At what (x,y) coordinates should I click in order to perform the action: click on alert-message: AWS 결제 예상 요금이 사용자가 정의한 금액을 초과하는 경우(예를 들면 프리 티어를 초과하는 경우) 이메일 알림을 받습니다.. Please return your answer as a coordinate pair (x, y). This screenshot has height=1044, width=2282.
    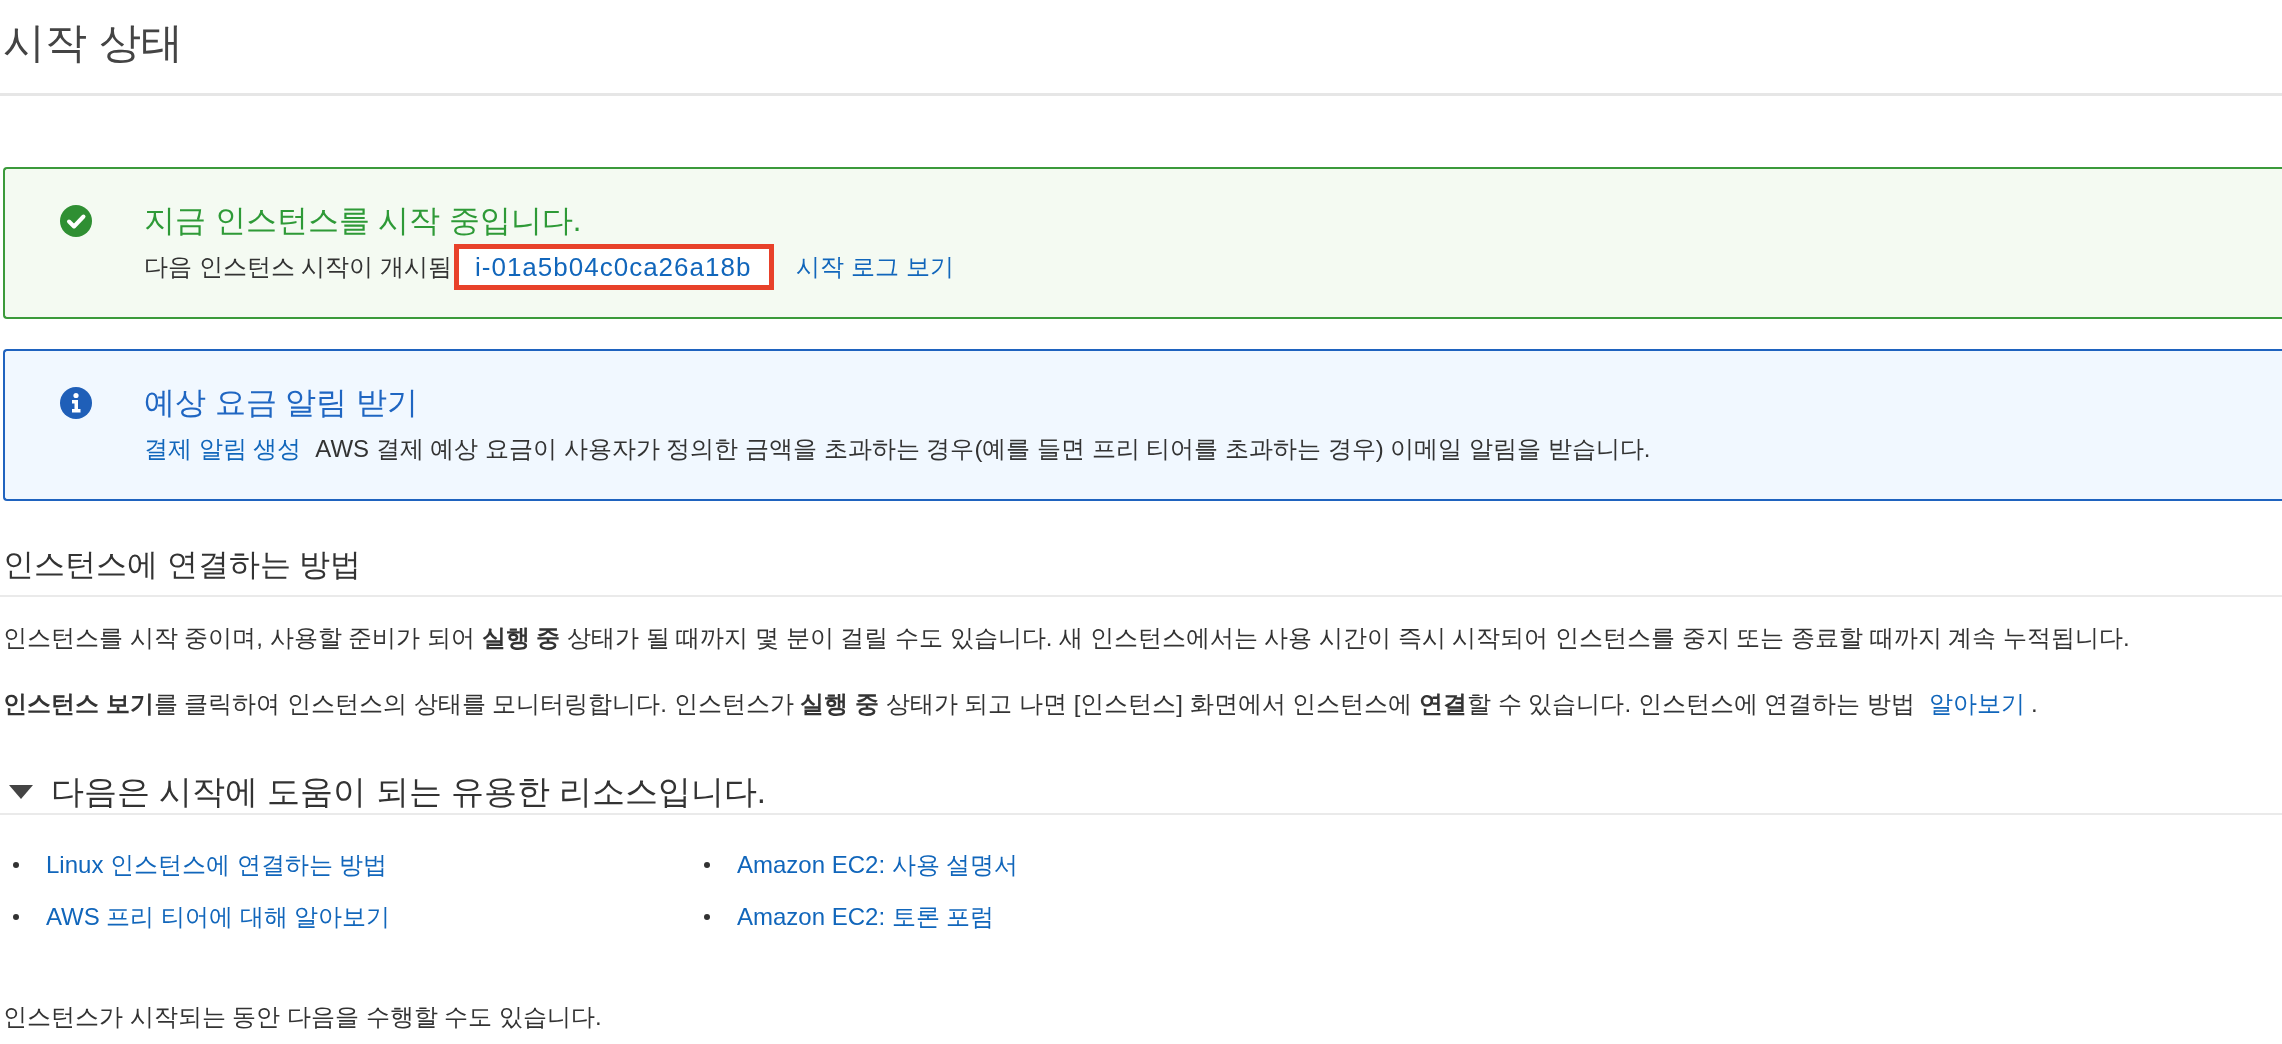
    Looking at the image, I should click on (983, 449).